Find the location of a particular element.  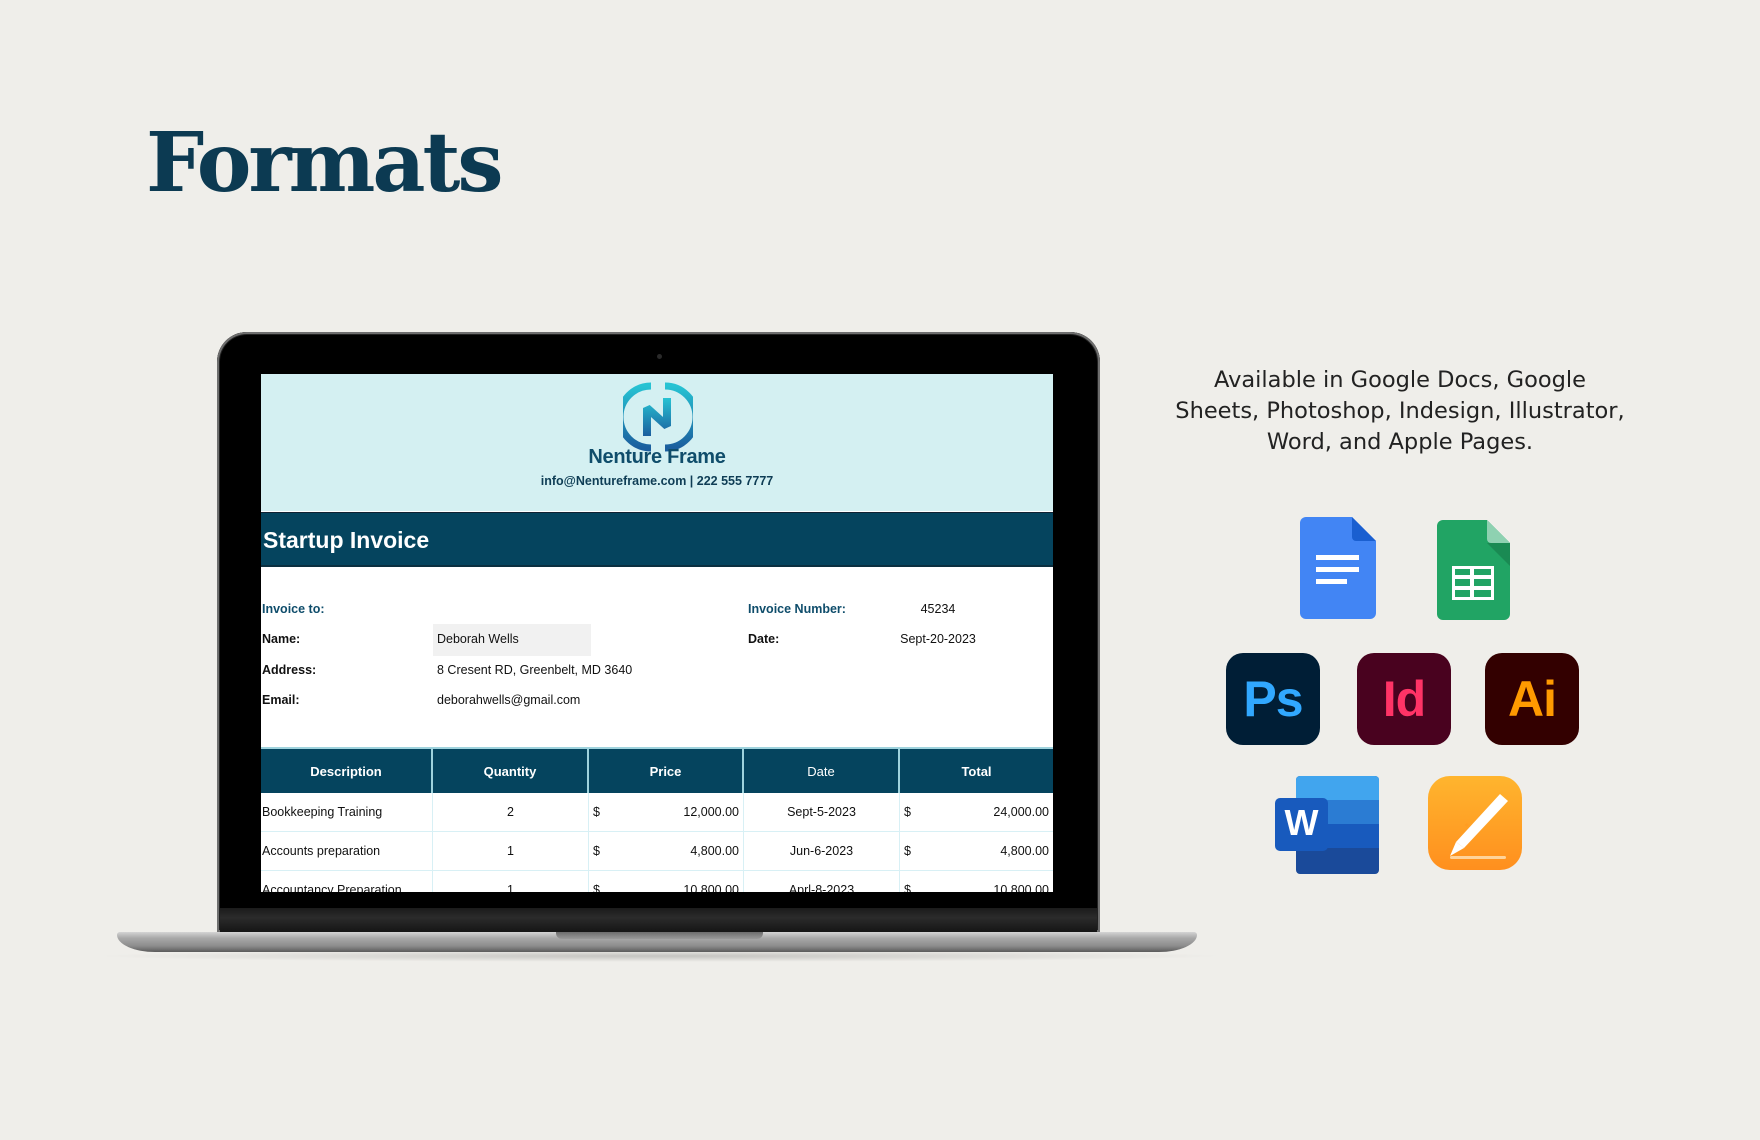

photoshop-glyph: Ps is located at coordinates (1273, 699).